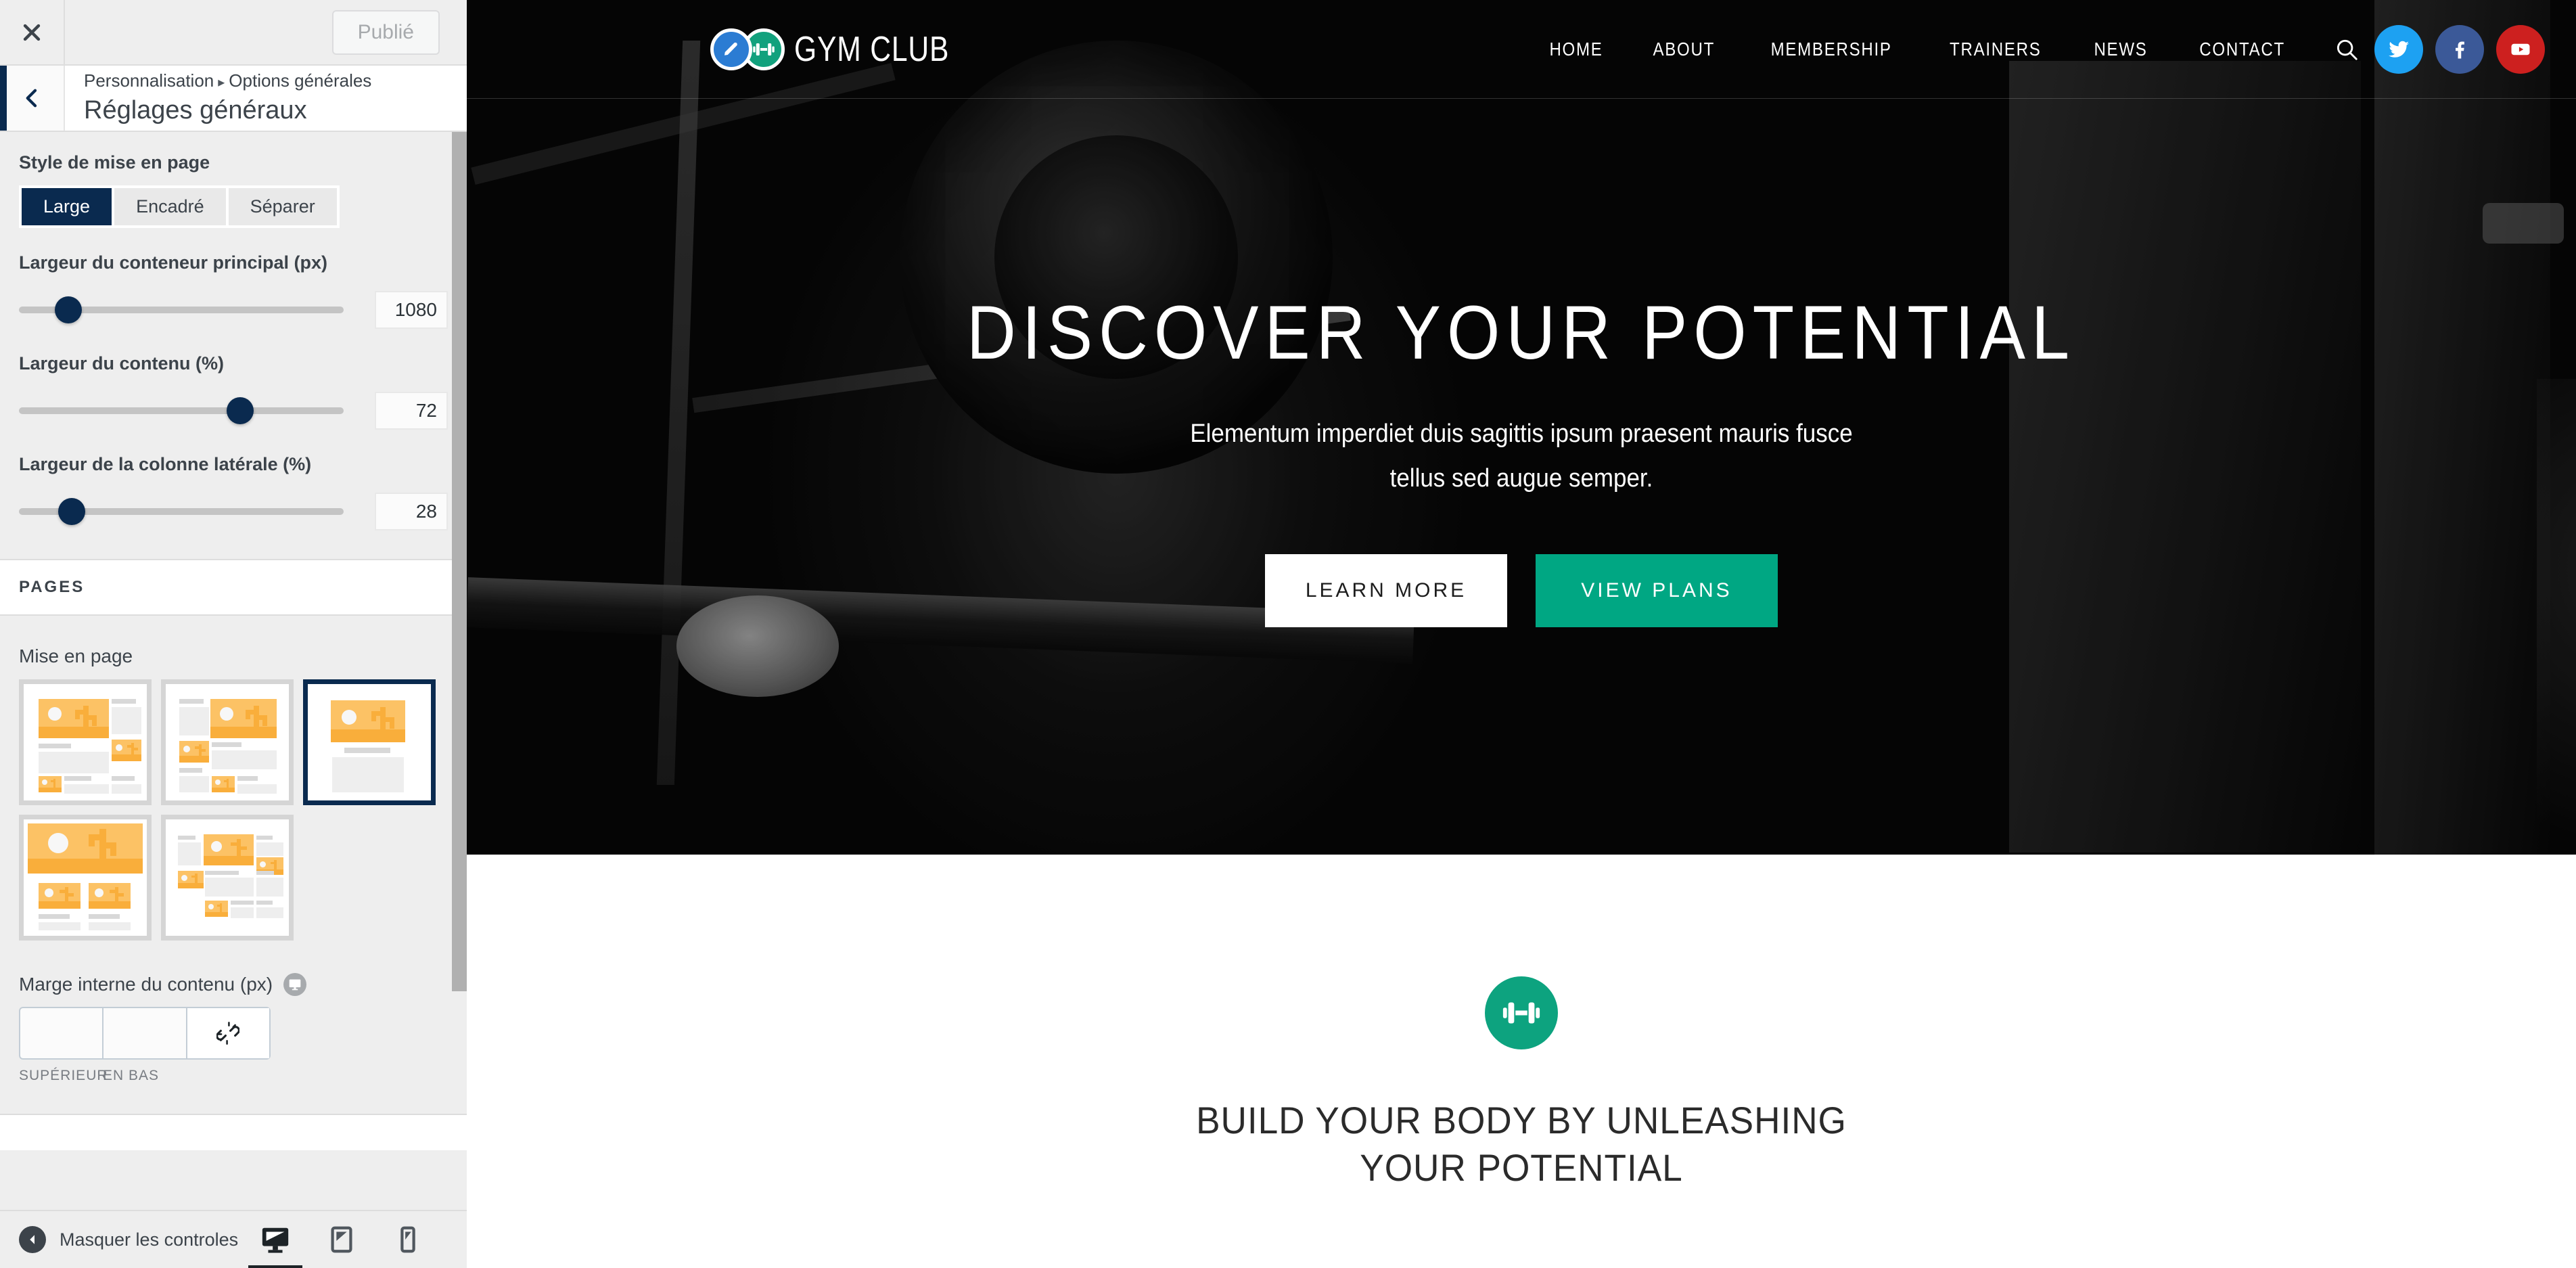  What do you see at coordinates (1386, 590) in the screenshot?
I see `learn-more-button: LEARN MORE` at bounding box center [1386, 590].